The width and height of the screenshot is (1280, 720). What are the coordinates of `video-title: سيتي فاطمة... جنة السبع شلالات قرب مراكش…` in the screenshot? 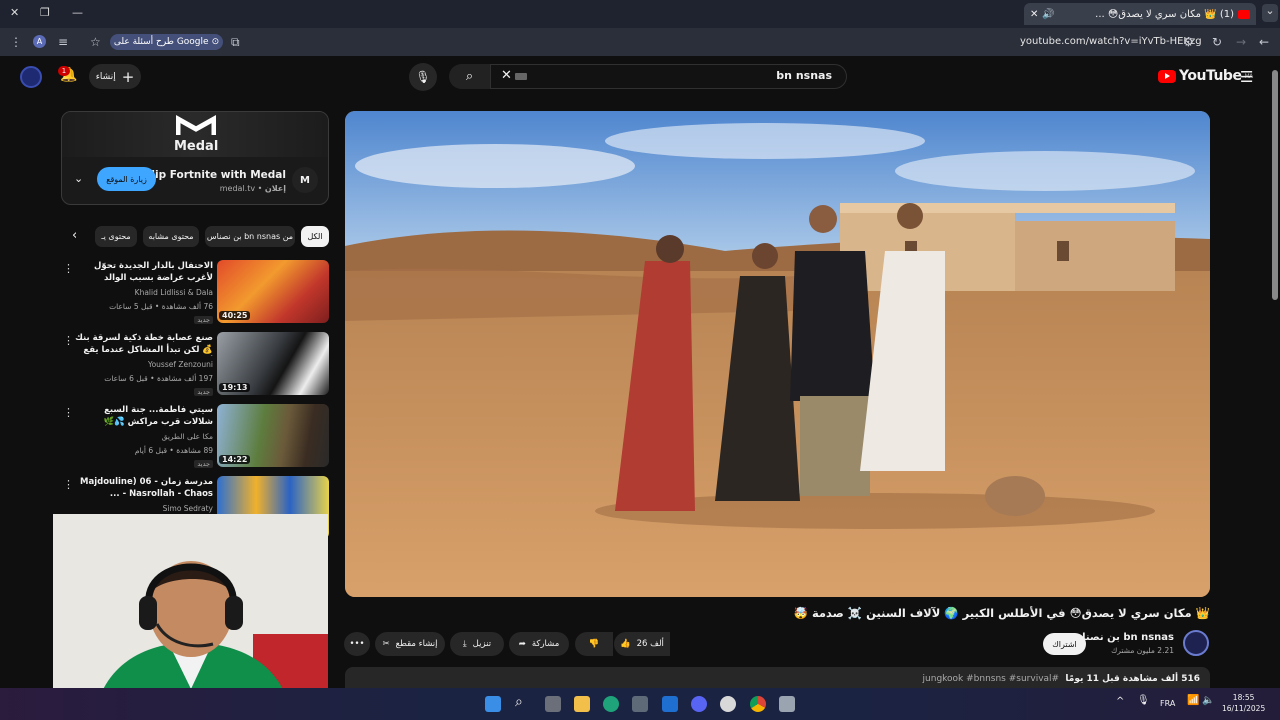 It's located at (143, 416).